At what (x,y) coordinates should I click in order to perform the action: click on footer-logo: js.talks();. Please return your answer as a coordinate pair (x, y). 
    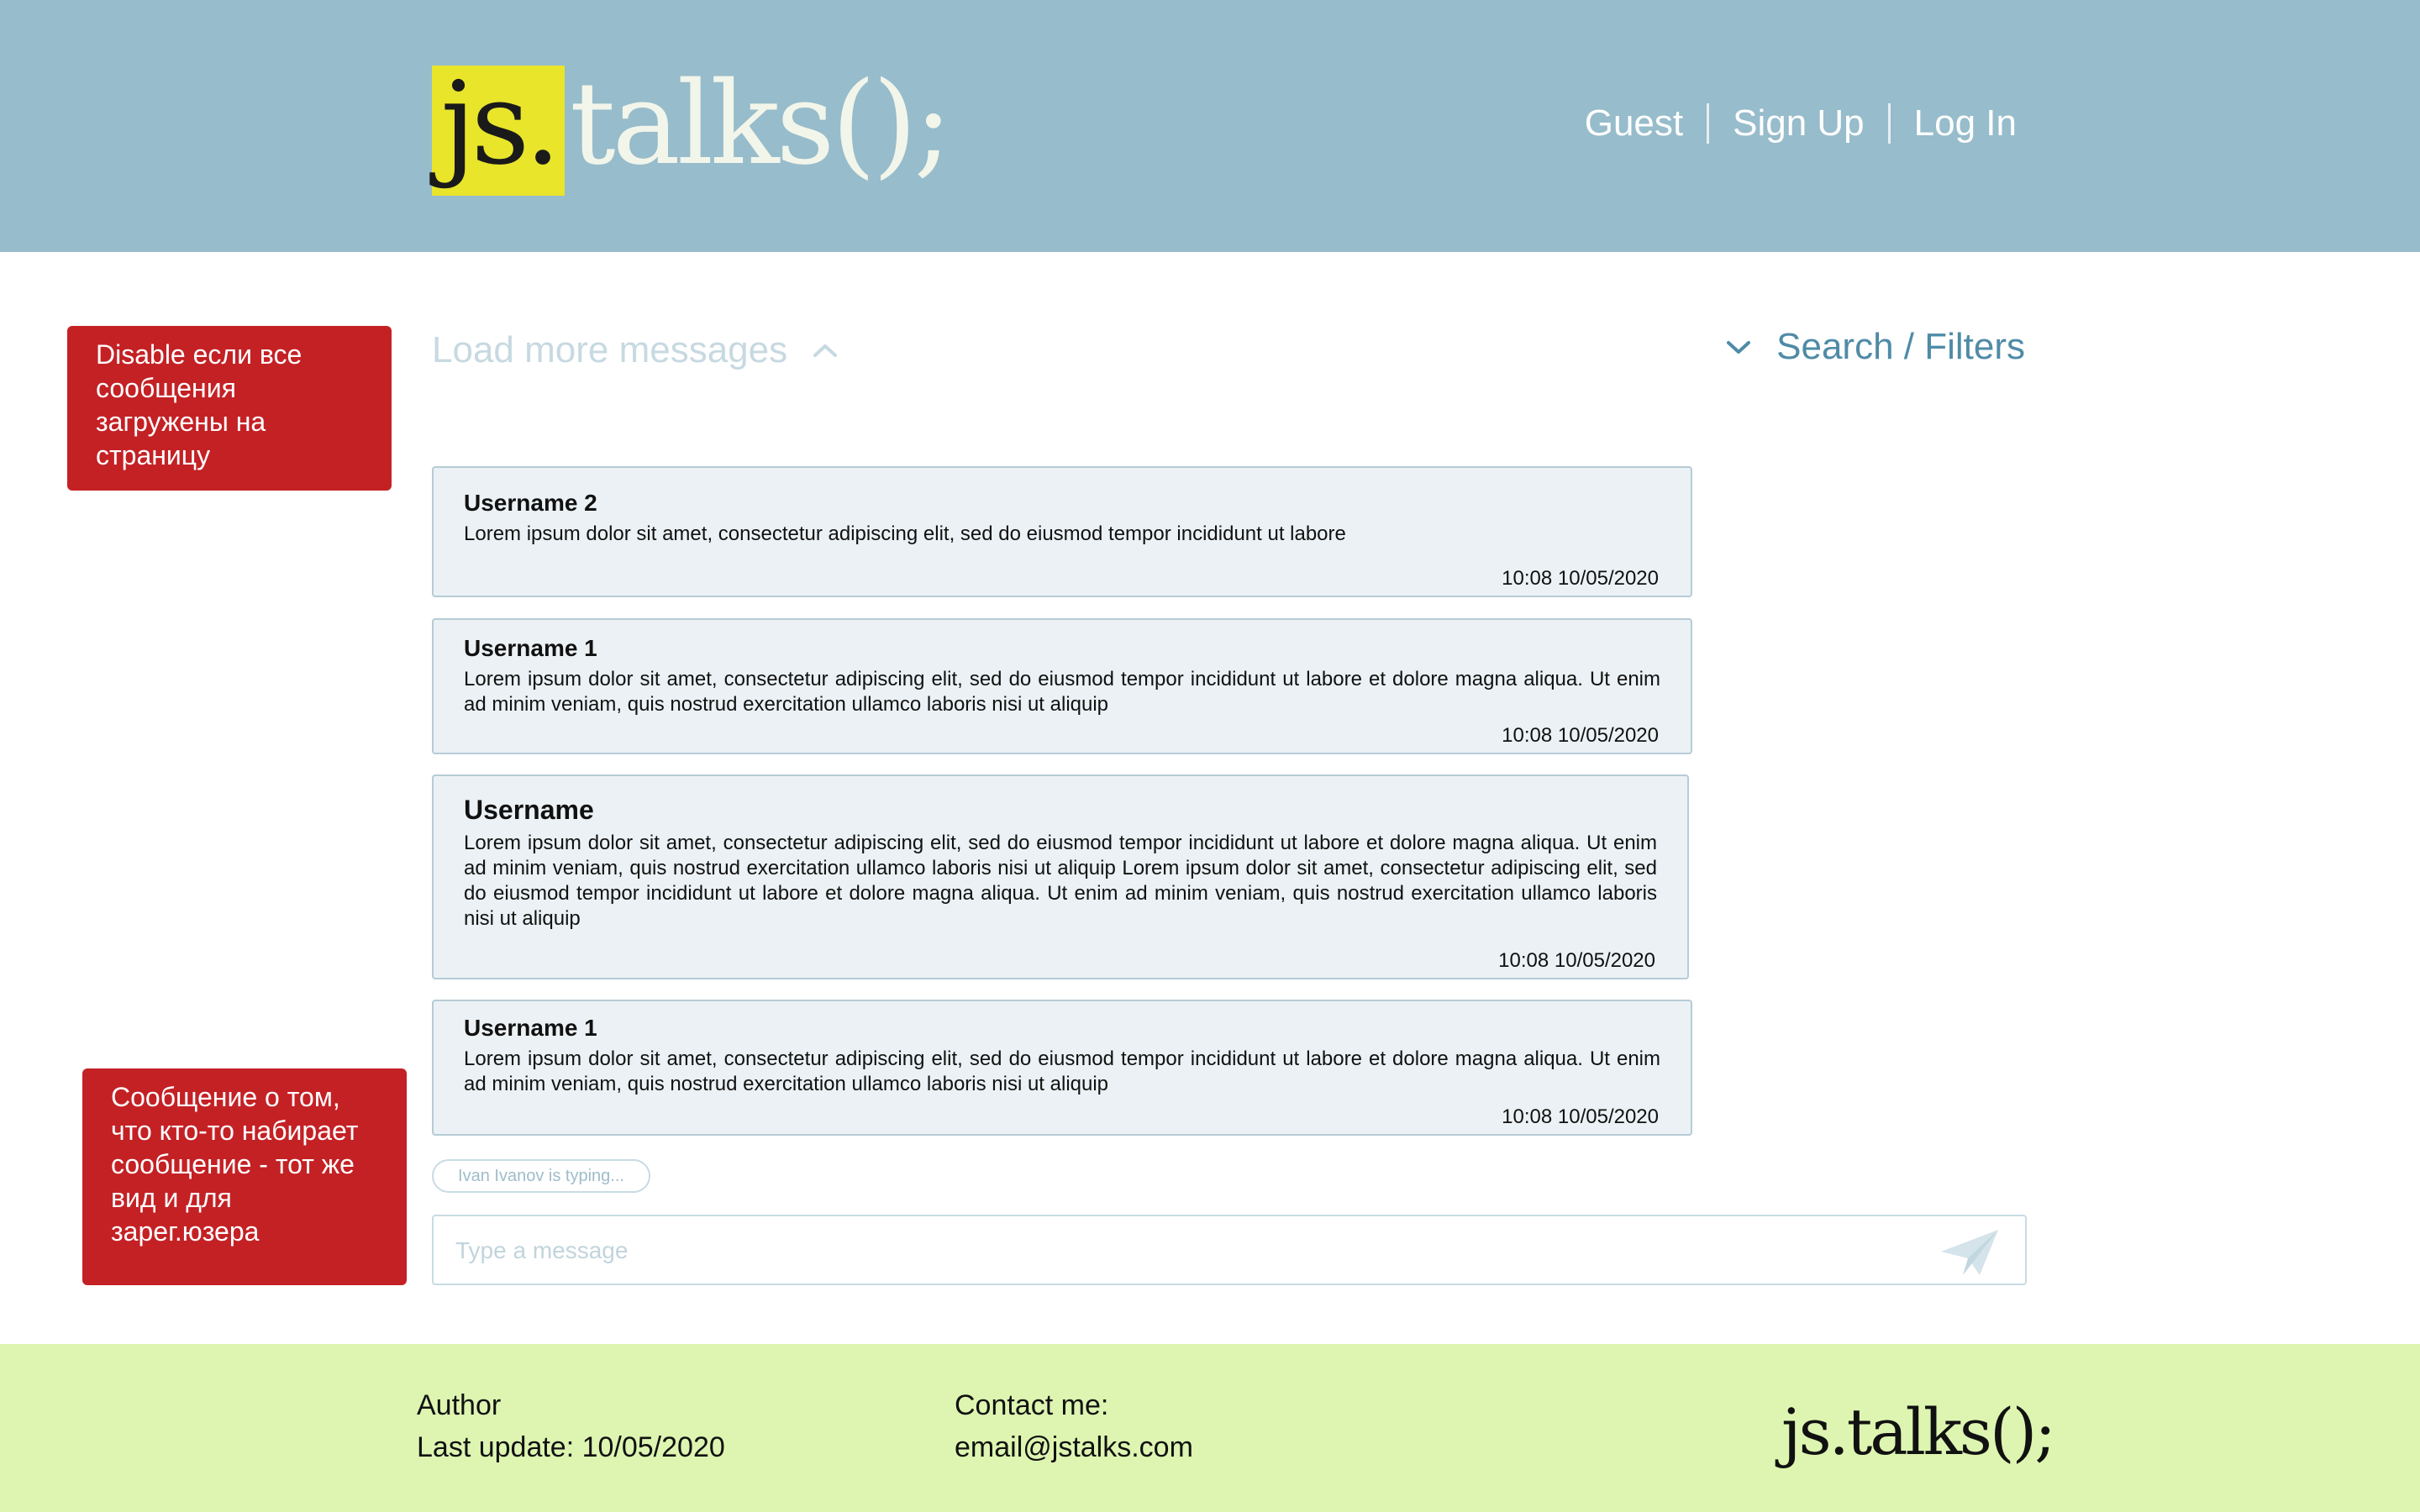
    Looking at the image, I should click on (1919, 1431).